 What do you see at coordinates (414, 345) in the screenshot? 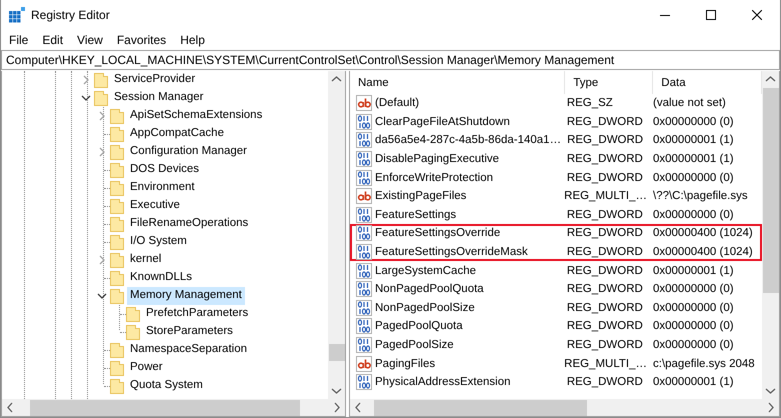
I see `value-name: PagedPoolSize` at bounding box center [414, 345].